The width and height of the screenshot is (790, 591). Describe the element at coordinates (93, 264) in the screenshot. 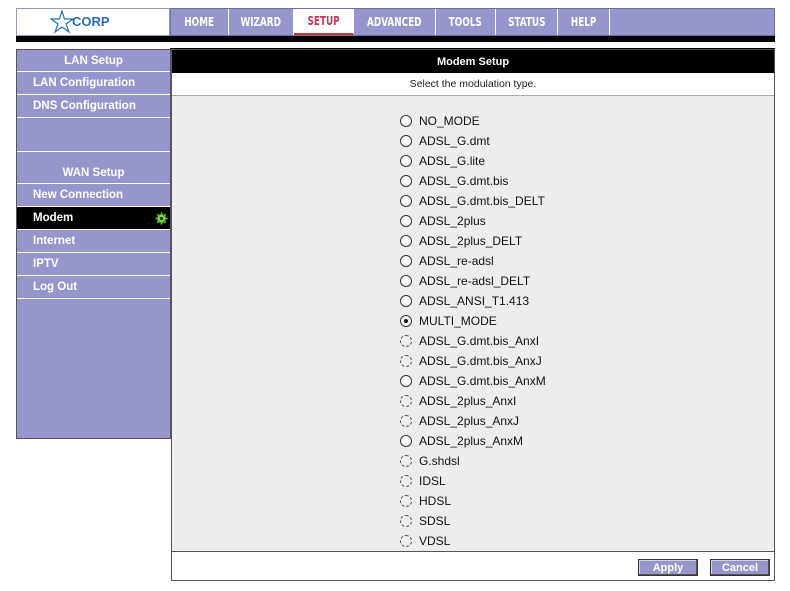

I see `sidebar-item-iptv: IPTV` at that location.